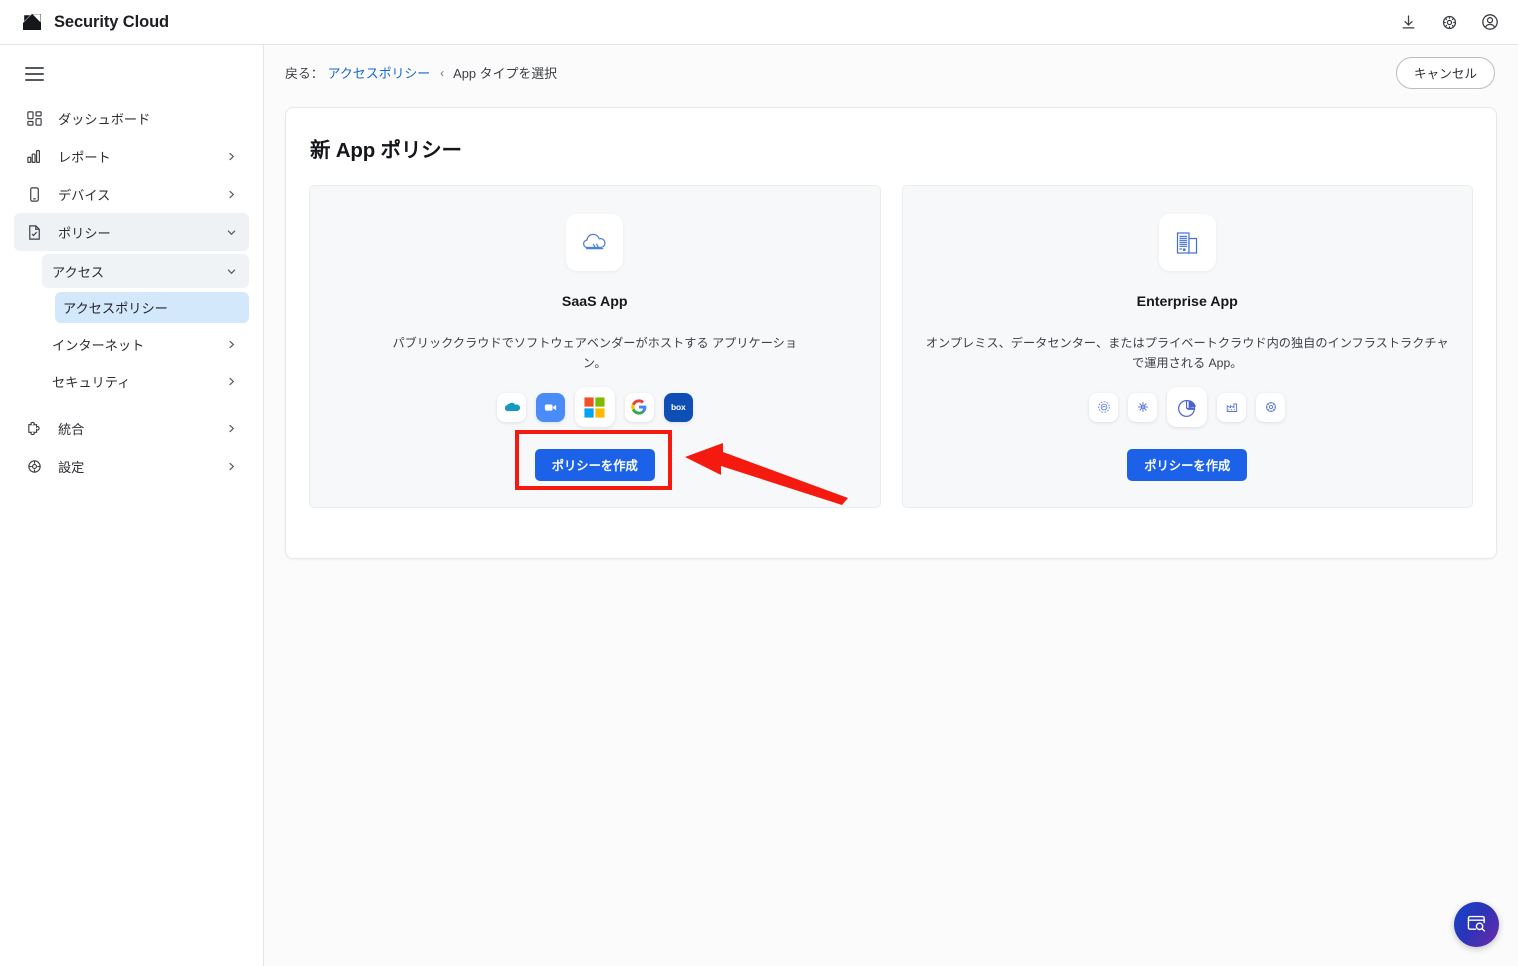  I want to click on download-icon, so click(1408, 22).